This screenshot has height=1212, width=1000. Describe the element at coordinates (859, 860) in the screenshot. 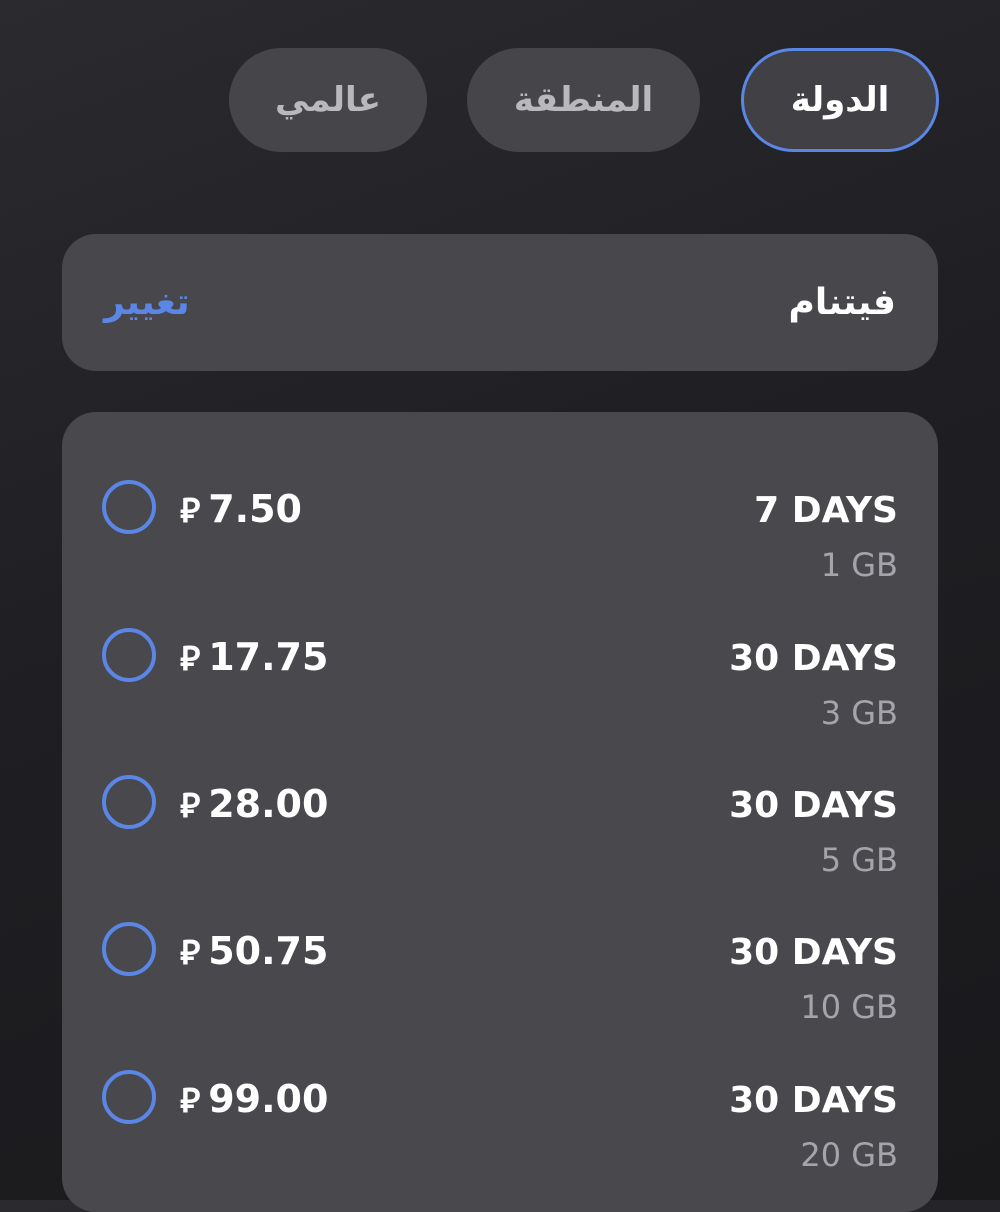

I see `plan-data-amount: 5 GB` at that location.